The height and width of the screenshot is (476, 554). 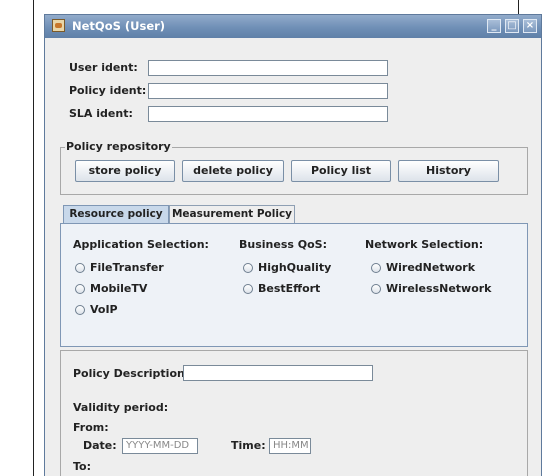 I want to click on sla-ident-field, so click(x=268, y=114).